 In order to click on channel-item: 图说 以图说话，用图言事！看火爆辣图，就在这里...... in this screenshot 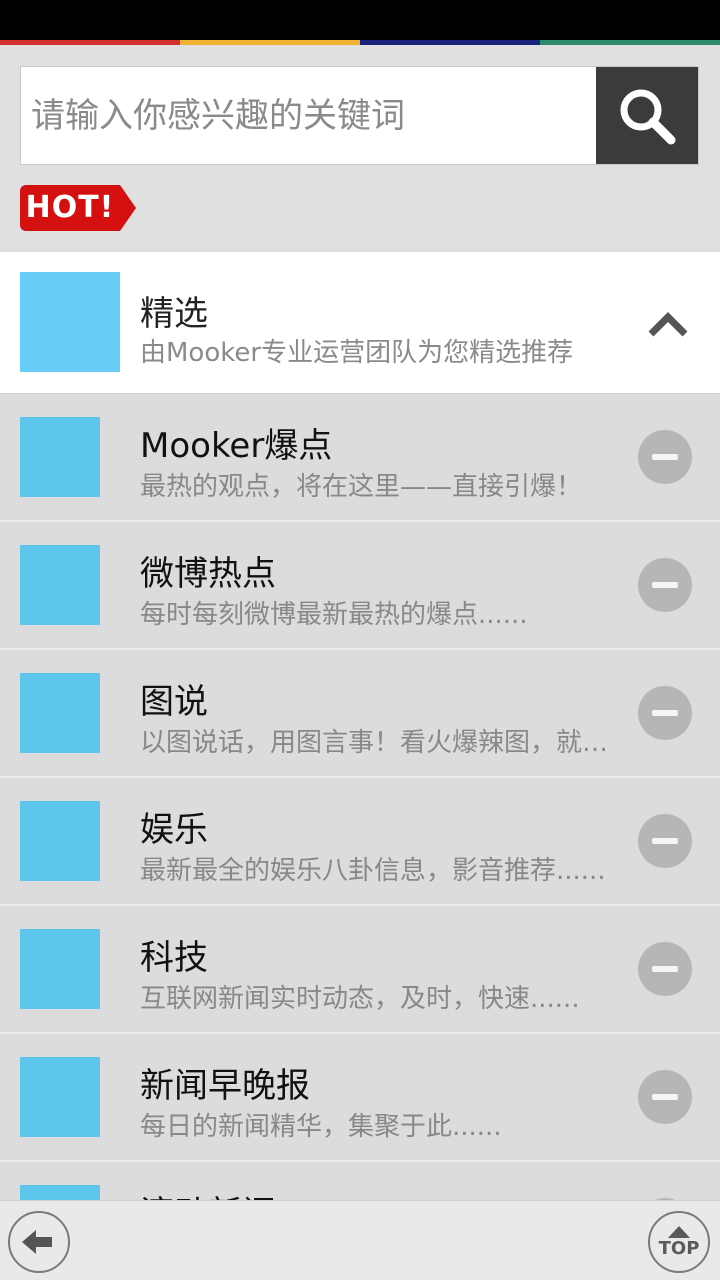, I will do `click(360, 714)`.